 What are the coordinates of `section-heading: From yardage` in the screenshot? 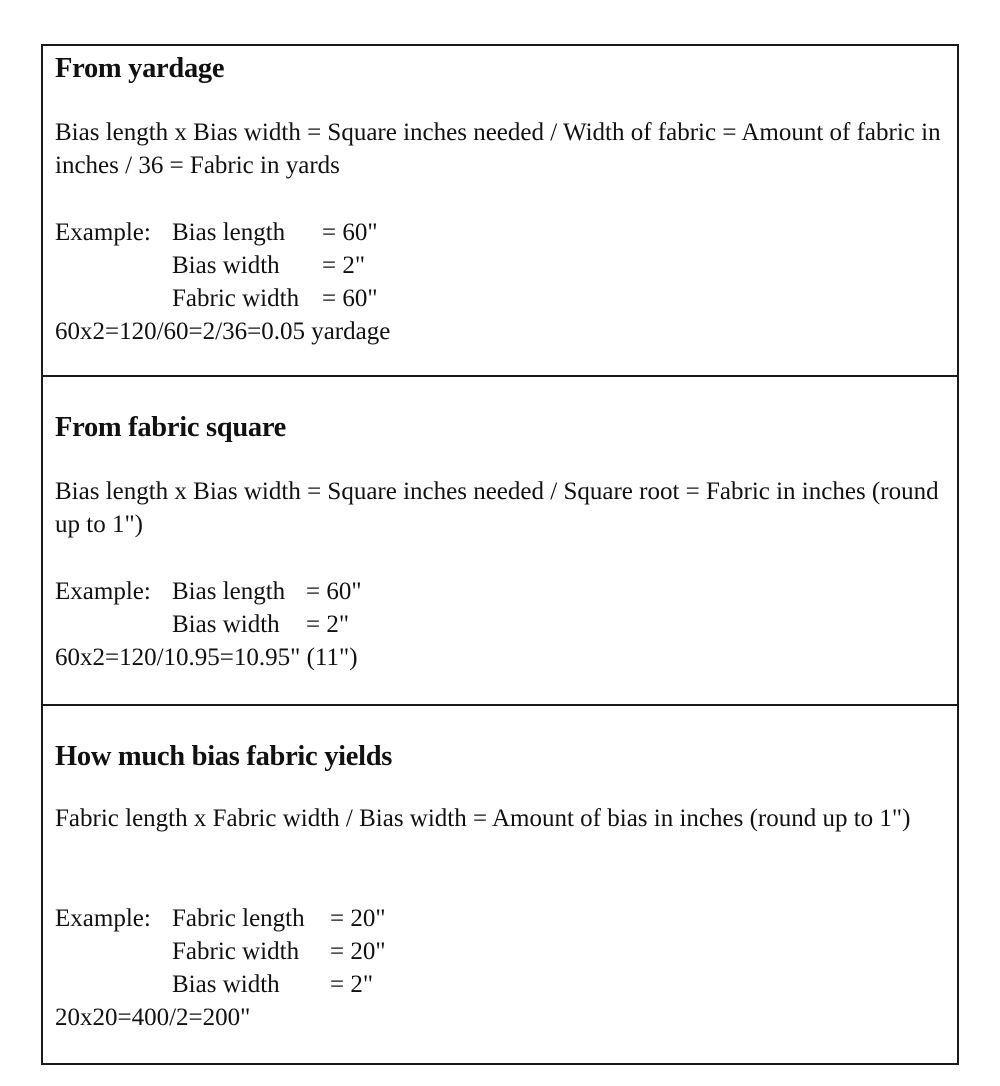 It's located at (140, 68).